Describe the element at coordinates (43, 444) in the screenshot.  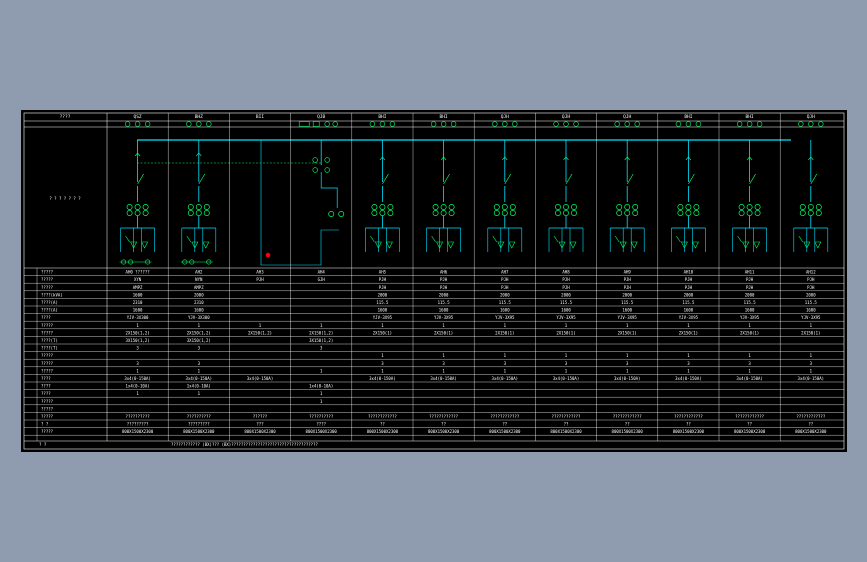
I see `footer-label: ? ?` at that location.